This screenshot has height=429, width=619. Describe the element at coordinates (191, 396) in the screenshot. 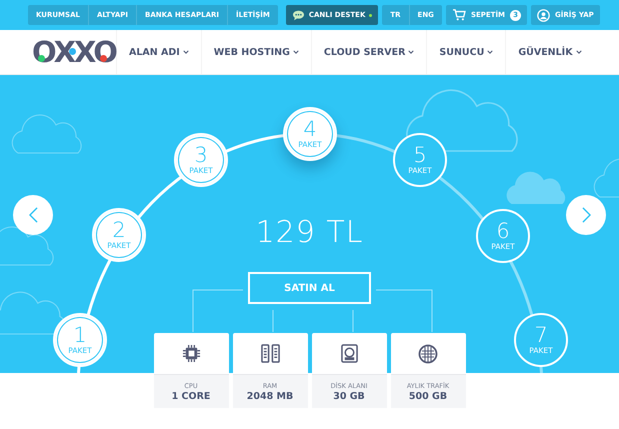

I see `spec-value: 1 CORE` at that location.